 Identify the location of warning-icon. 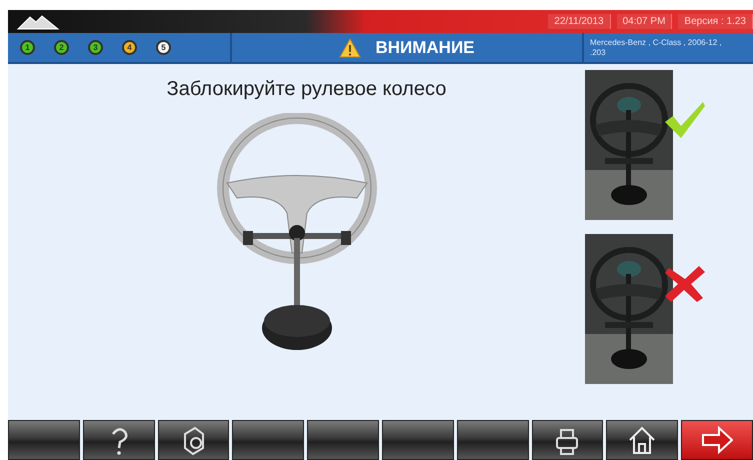
(350, 48).